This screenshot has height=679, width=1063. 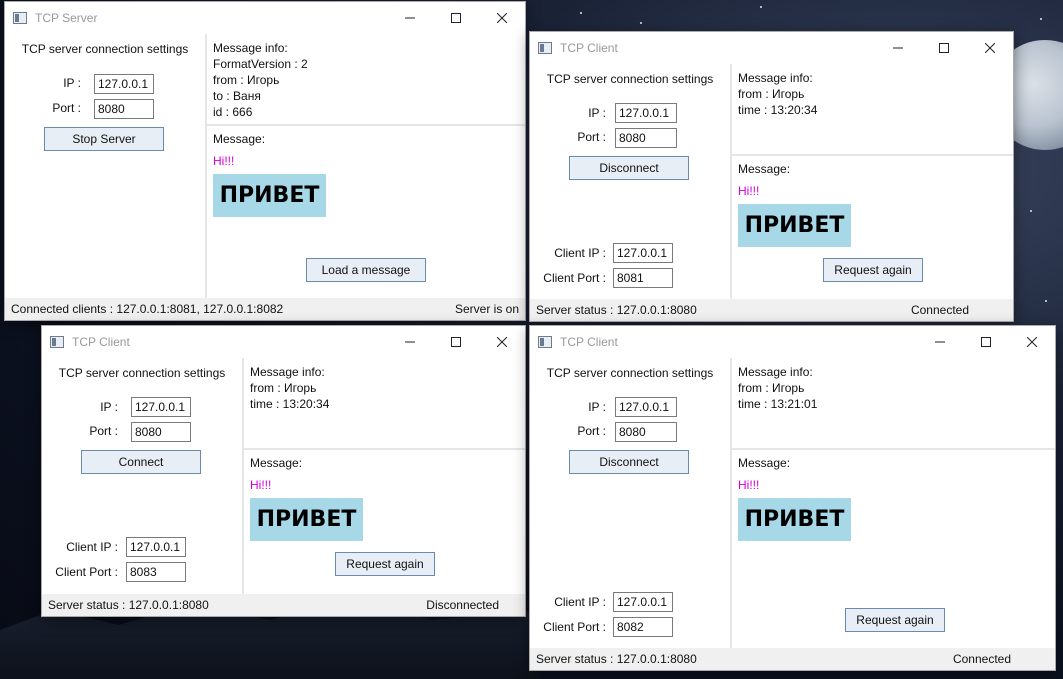 What do you see at coordinates (366, 270) in the screenshot?
I see `load-message-button: Load a message` at bounding box center [366, 270].